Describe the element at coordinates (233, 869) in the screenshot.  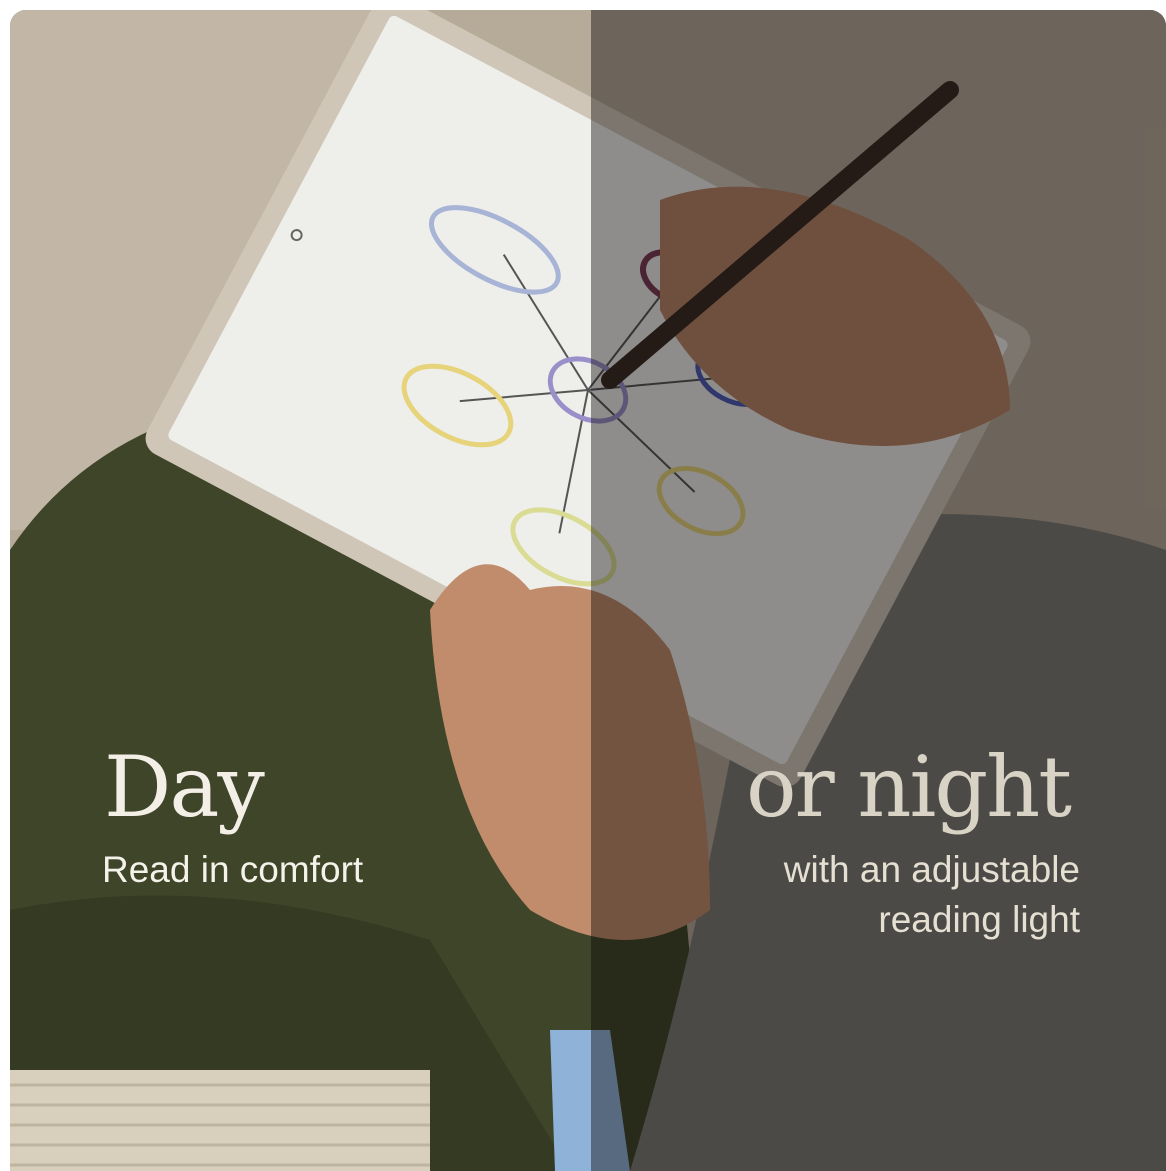
I see `day-subtitle: Read in comfort` at that location.